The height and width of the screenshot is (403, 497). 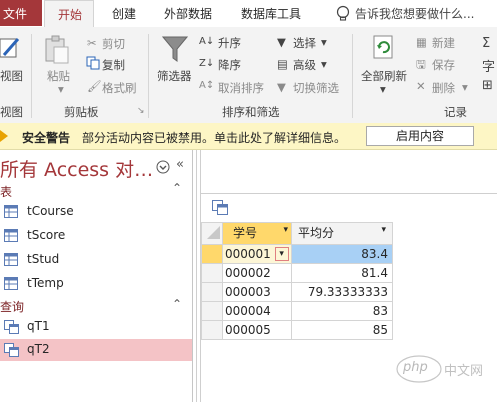 What do you see at coordinates (10, 48) in the screenshot?
I see `view-icon` at bounding box center [10, 48].